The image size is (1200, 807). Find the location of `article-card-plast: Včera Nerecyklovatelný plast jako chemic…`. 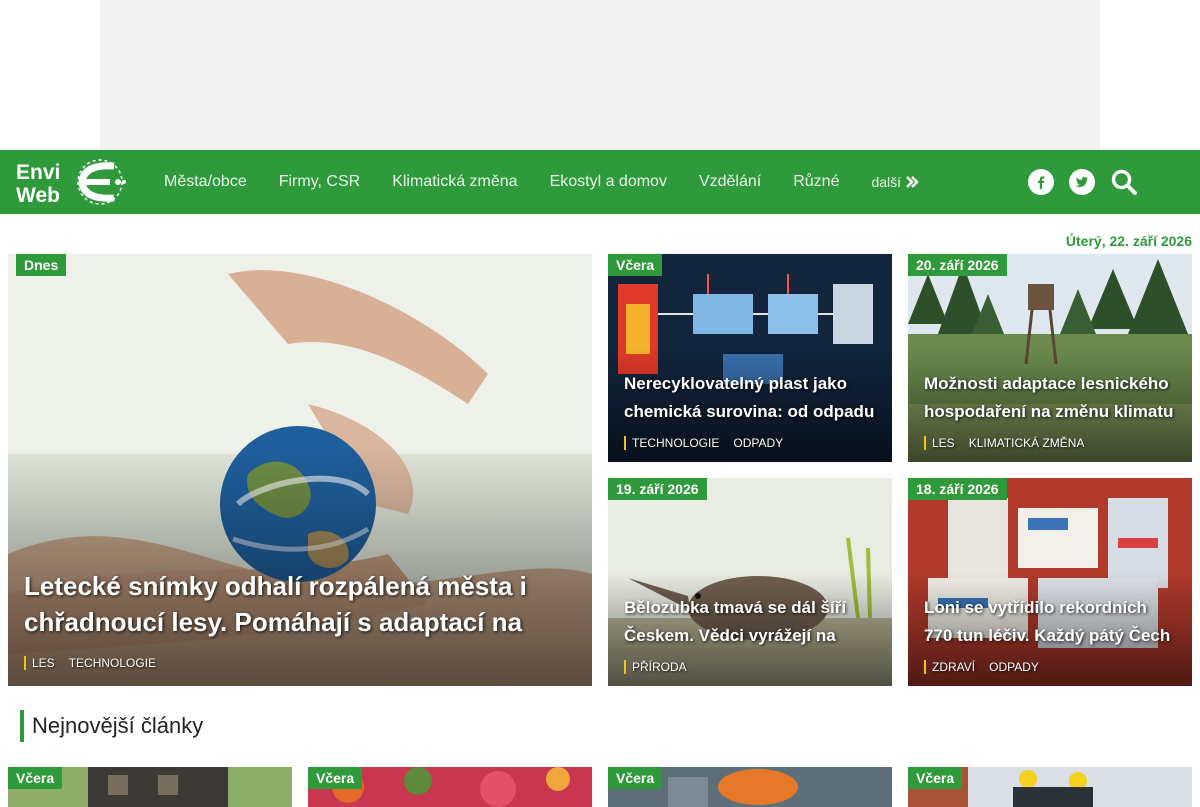

article-card-plast: Včera Nerecyklovatelný plast jako chemic… is located at coordinates (750, 358).